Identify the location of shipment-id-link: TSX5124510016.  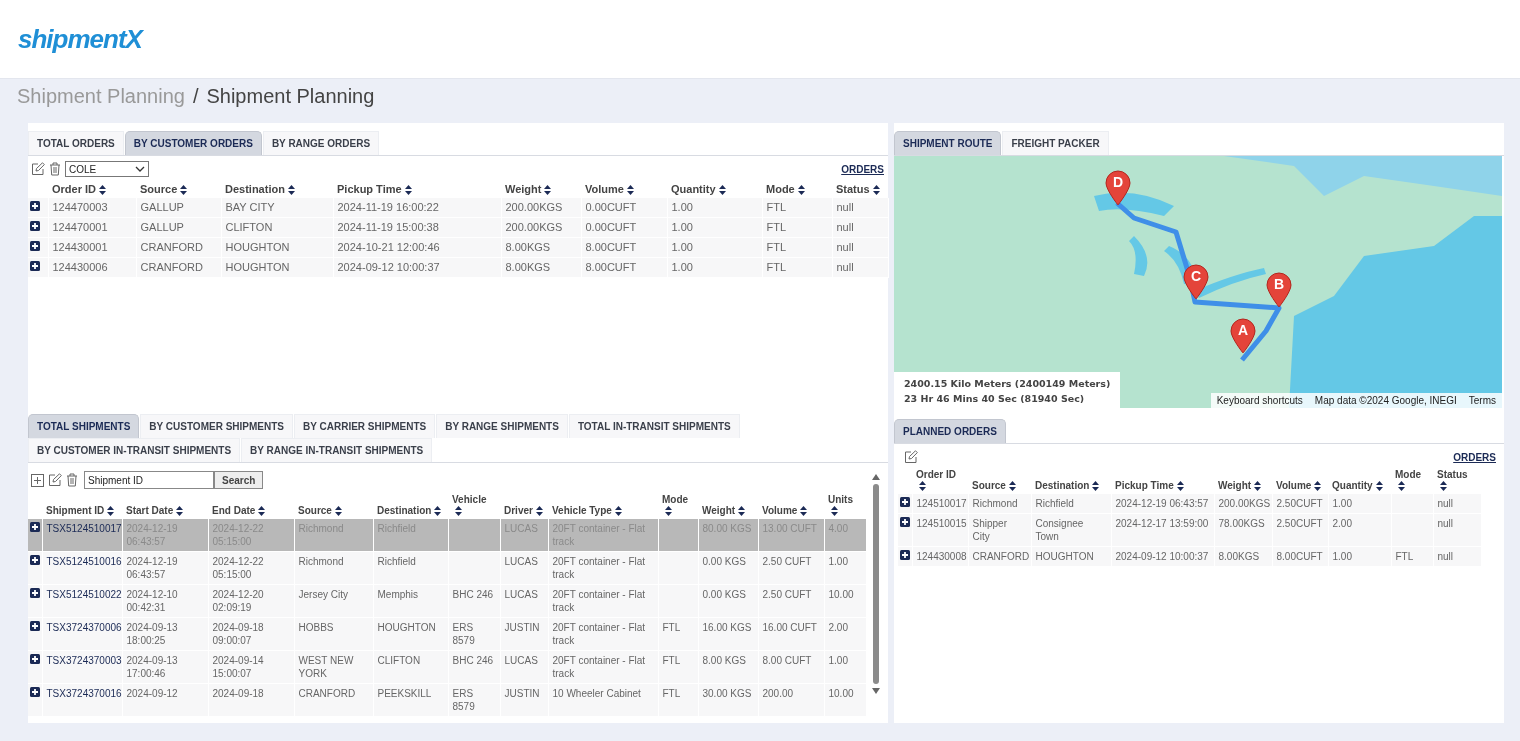
(84, 562).